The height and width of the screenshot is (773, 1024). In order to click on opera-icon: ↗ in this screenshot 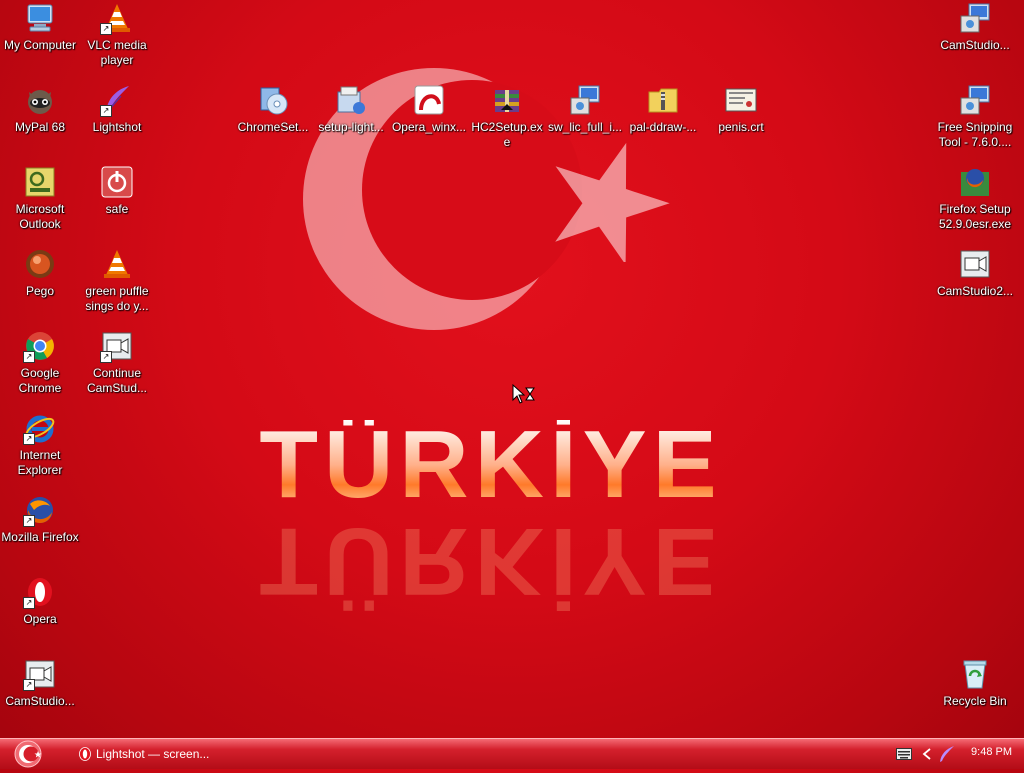, I will do `click(39, 592)`.